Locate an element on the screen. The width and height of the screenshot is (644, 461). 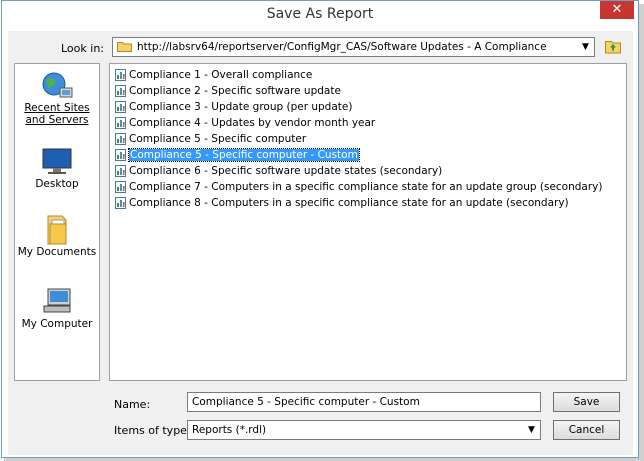
dialog-title: Save As Report is located at coordinates (320, 14).